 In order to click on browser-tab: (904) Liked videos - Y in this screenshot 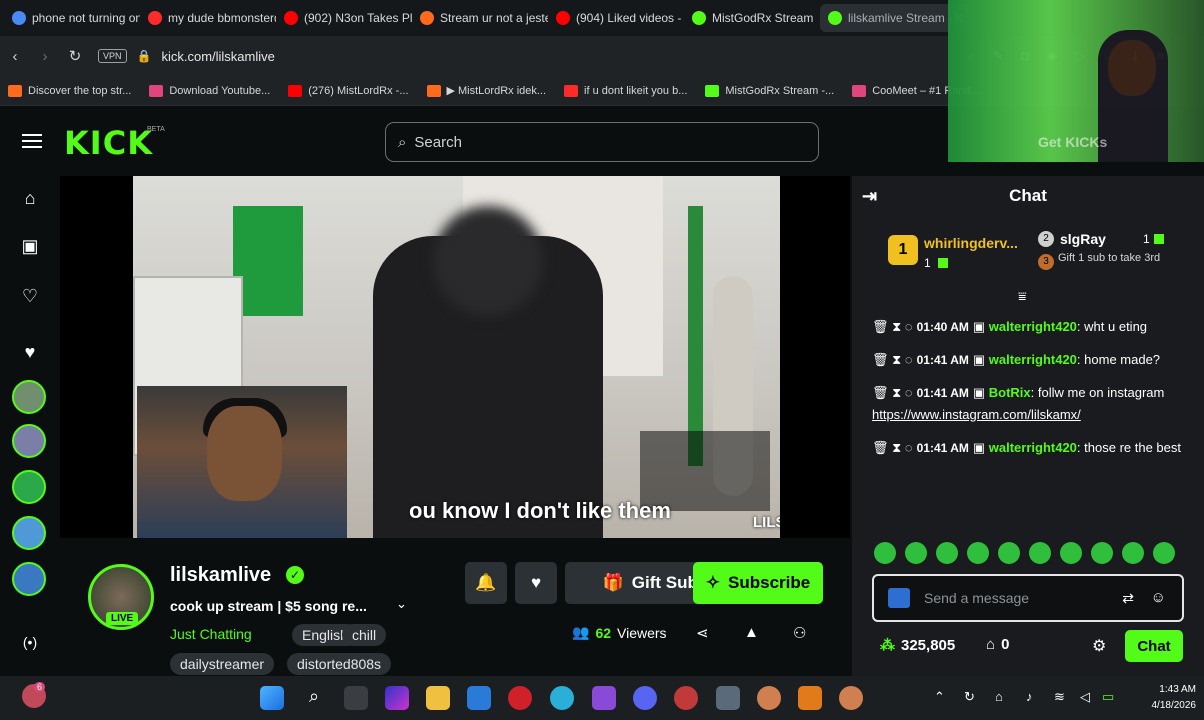, I will do `click(616, 18)`.